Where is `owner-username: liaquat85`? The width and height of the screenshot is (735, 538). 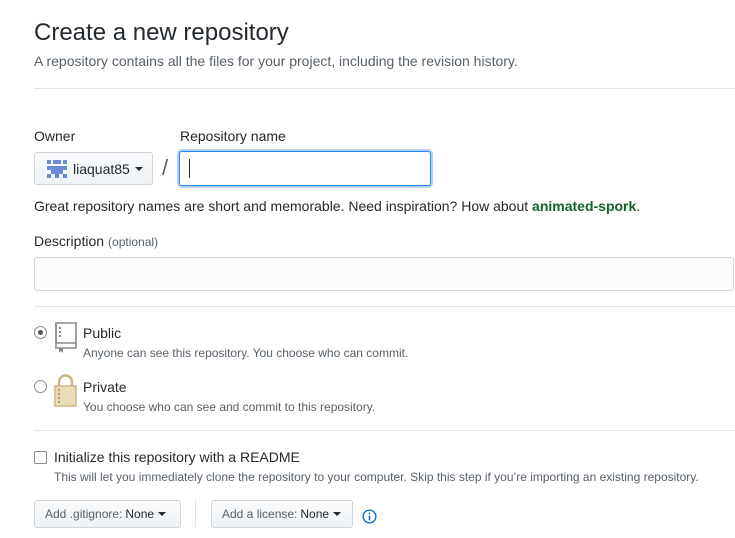
owner-username: liaquat85 is located at coordinates (101, 168).